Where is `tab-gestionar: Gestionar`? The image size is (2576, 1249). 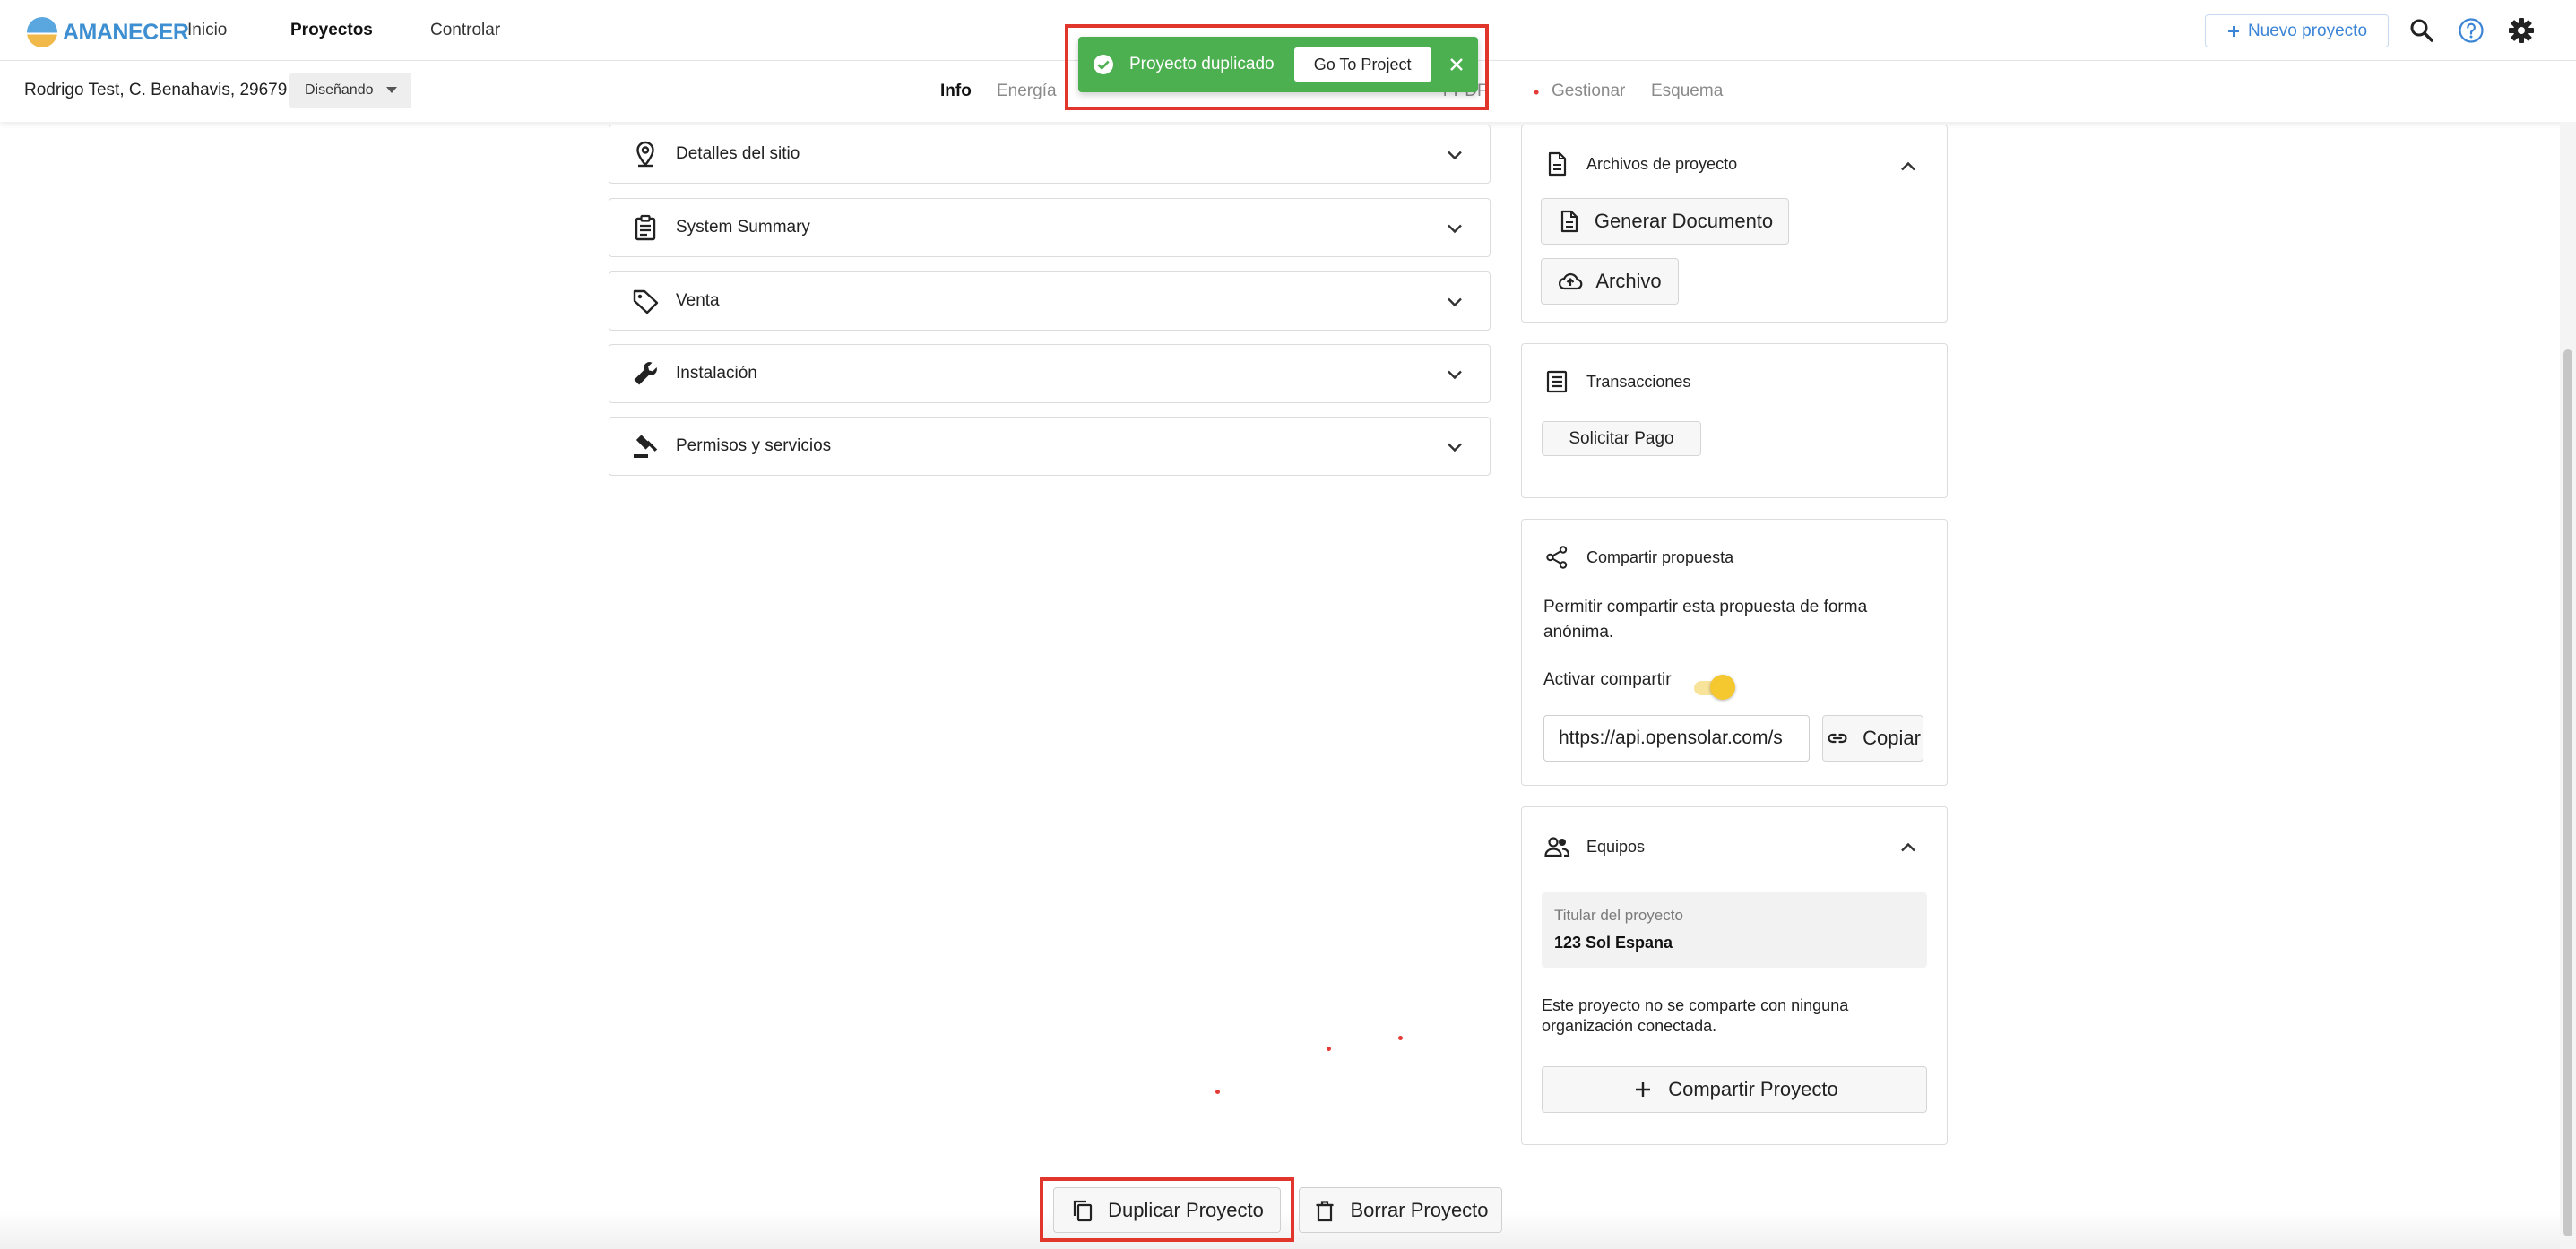
tab-gestionar: Gestionar is located at coordinates (1588, 92).